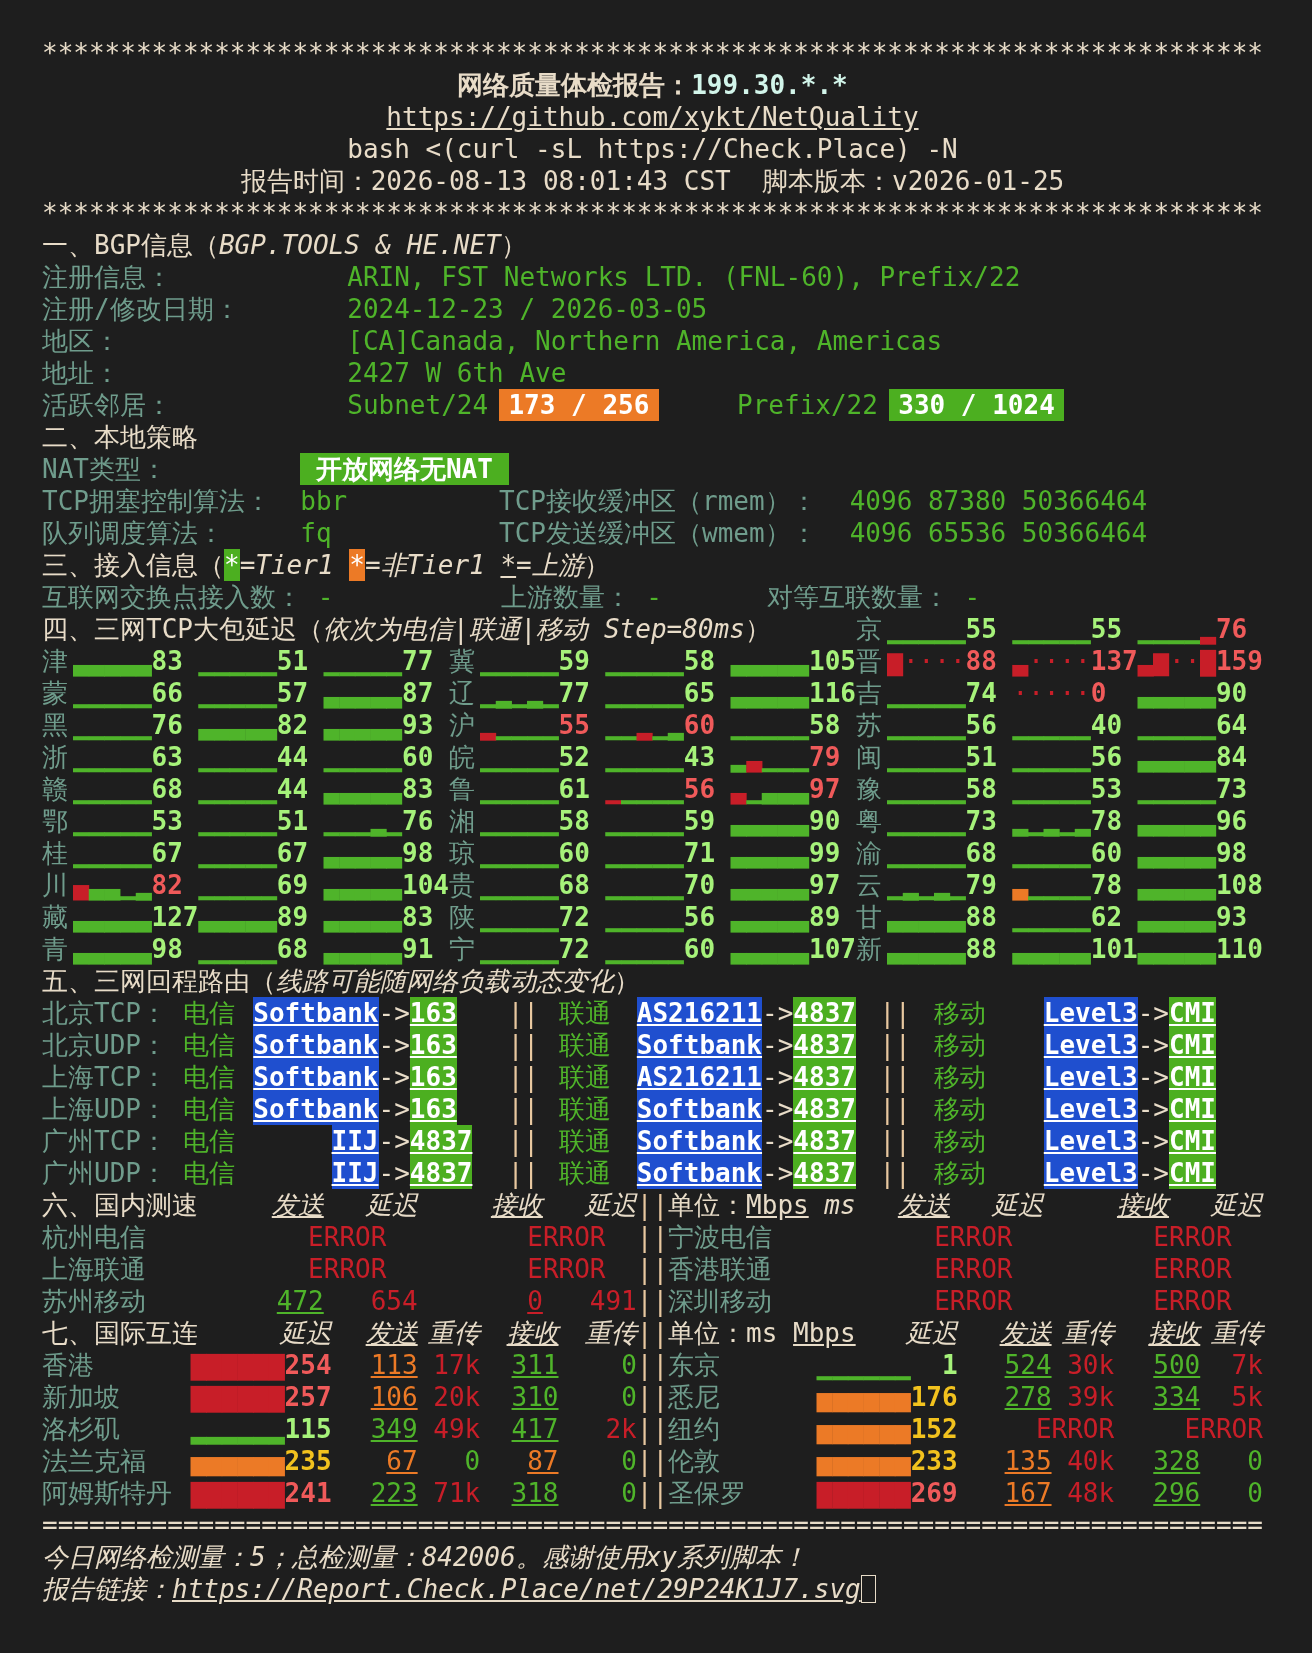 Image resolution: width=1312 pixels, height=1653 pixels. Describe the element at coordinates (981, 756) in the screenshot. I see `latency-value: 51` at that location.